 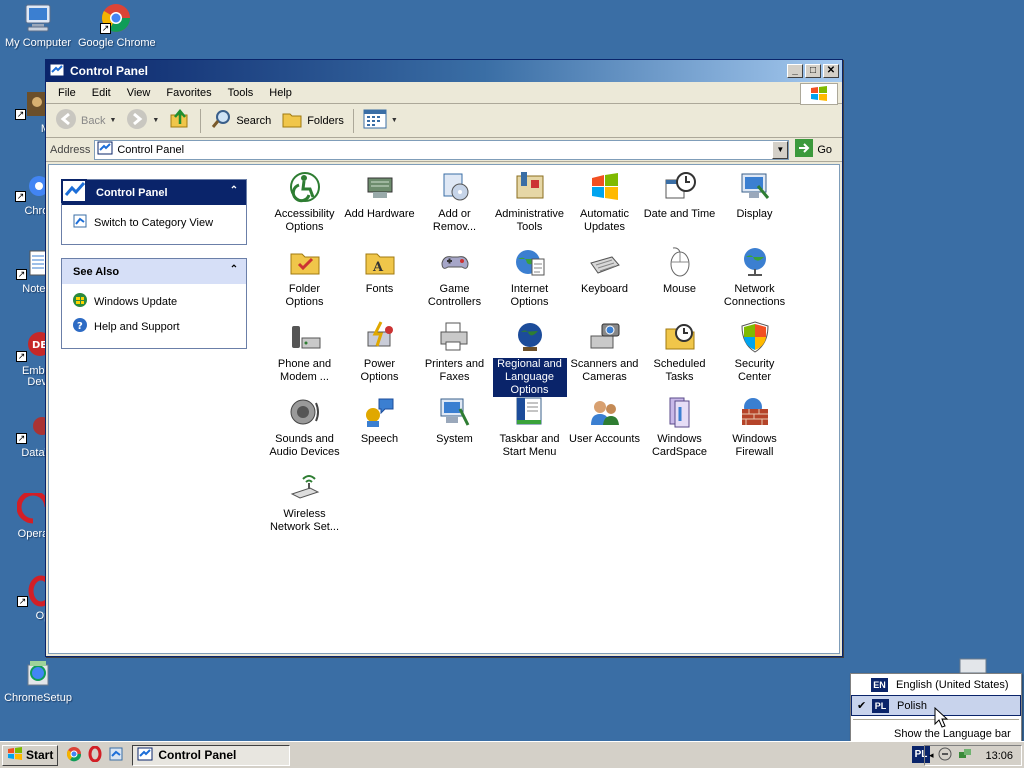 What do you see at coordinates (813, 71) in the screenshot?
I see `maximize-button: □` at bounding box center [813, 71].